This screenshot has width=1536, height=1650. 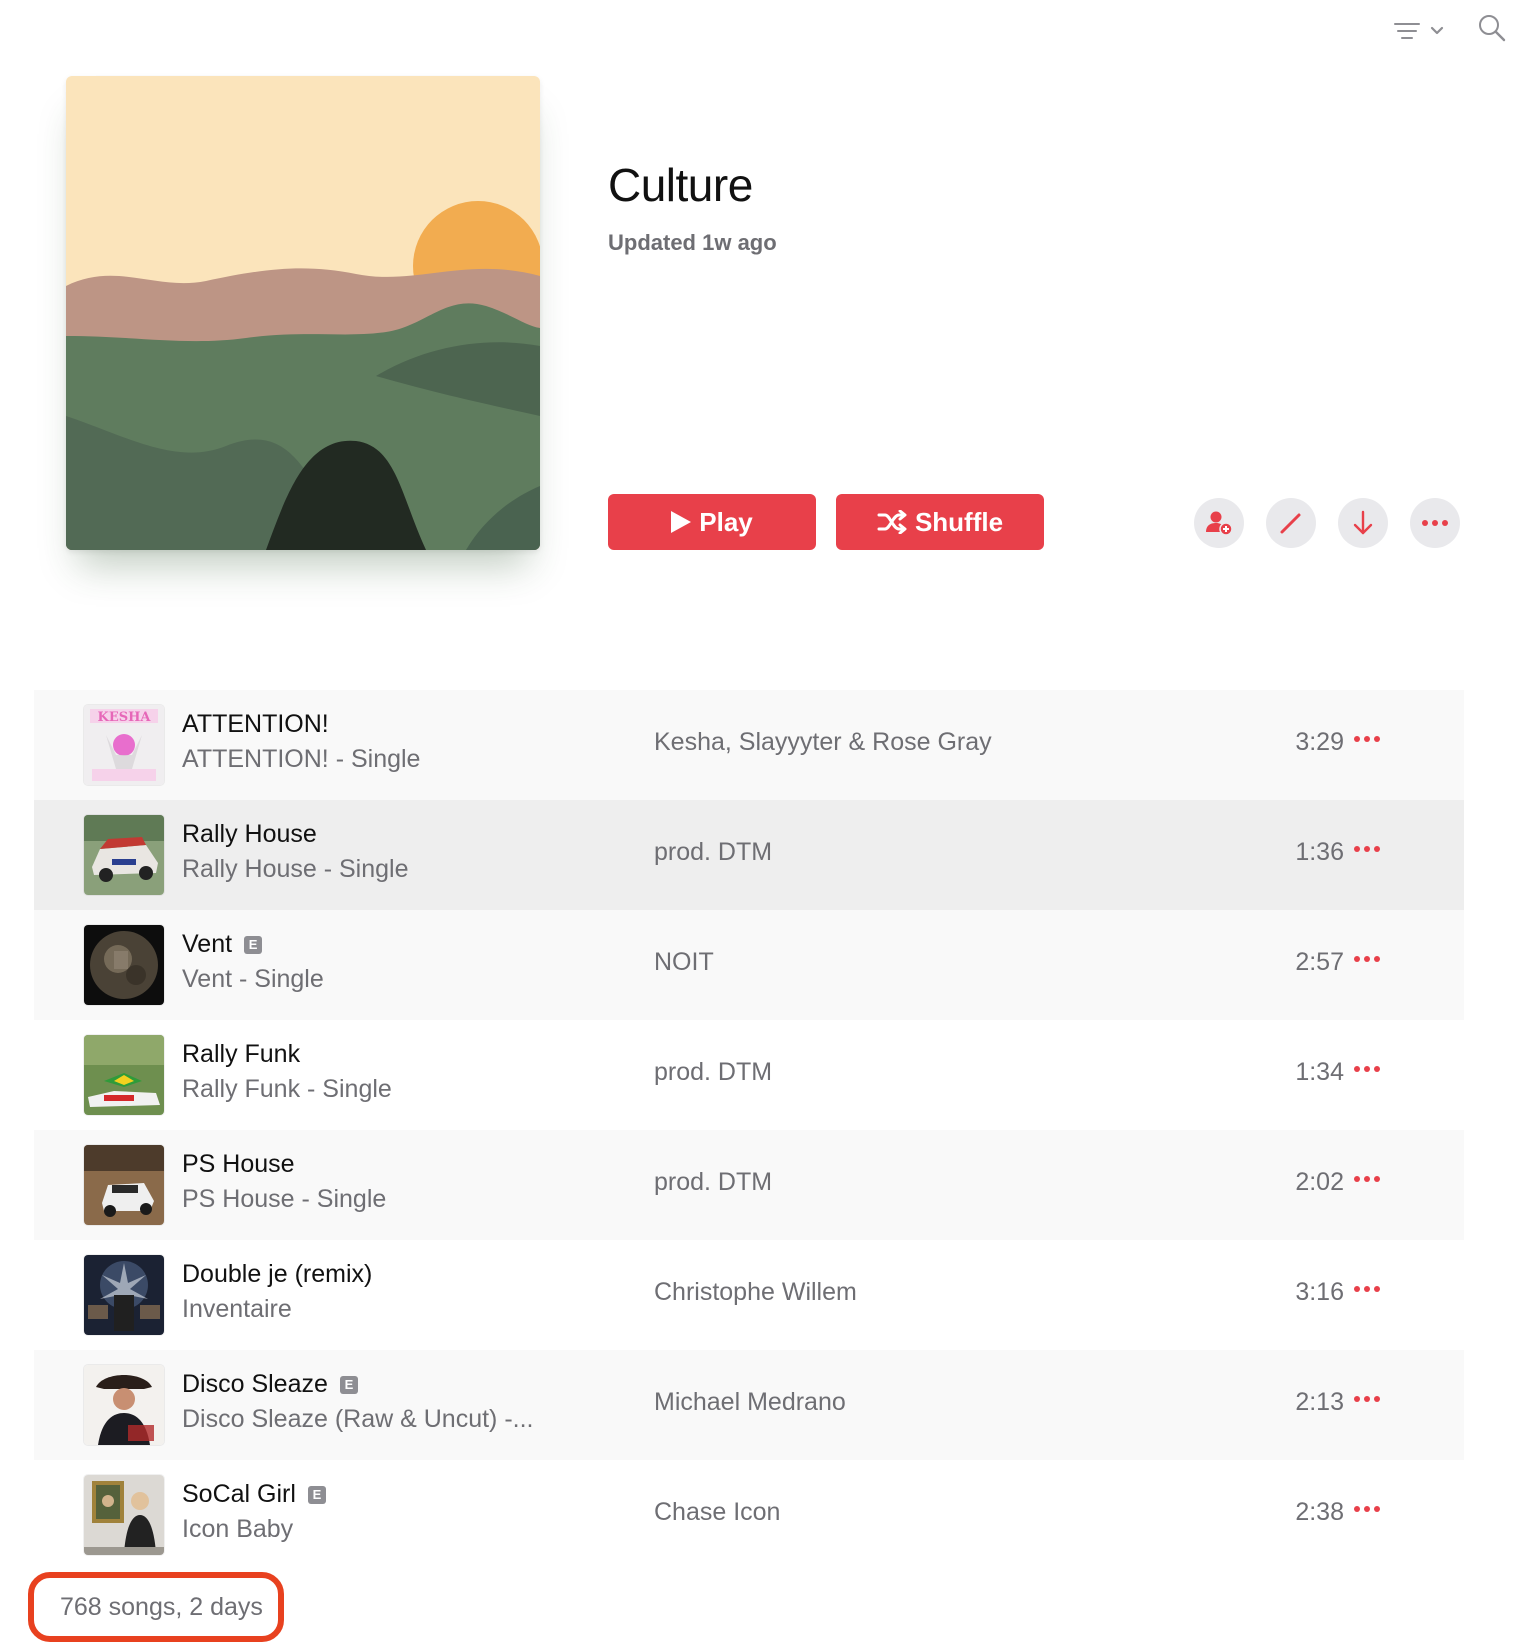 What do you see at coordinates (124, 745) in the screenshot?
I see `track-artwork: KESHA` at bounding box center [124, 745].